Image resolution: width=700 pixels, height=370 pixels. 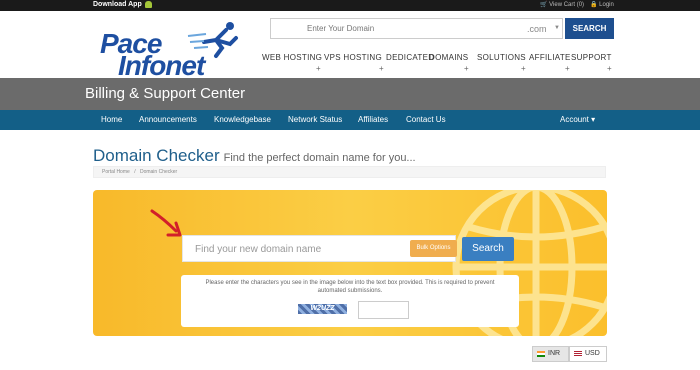 I want to click on nav-affiliate: AFFILIATE, so click(x=550, y=57).